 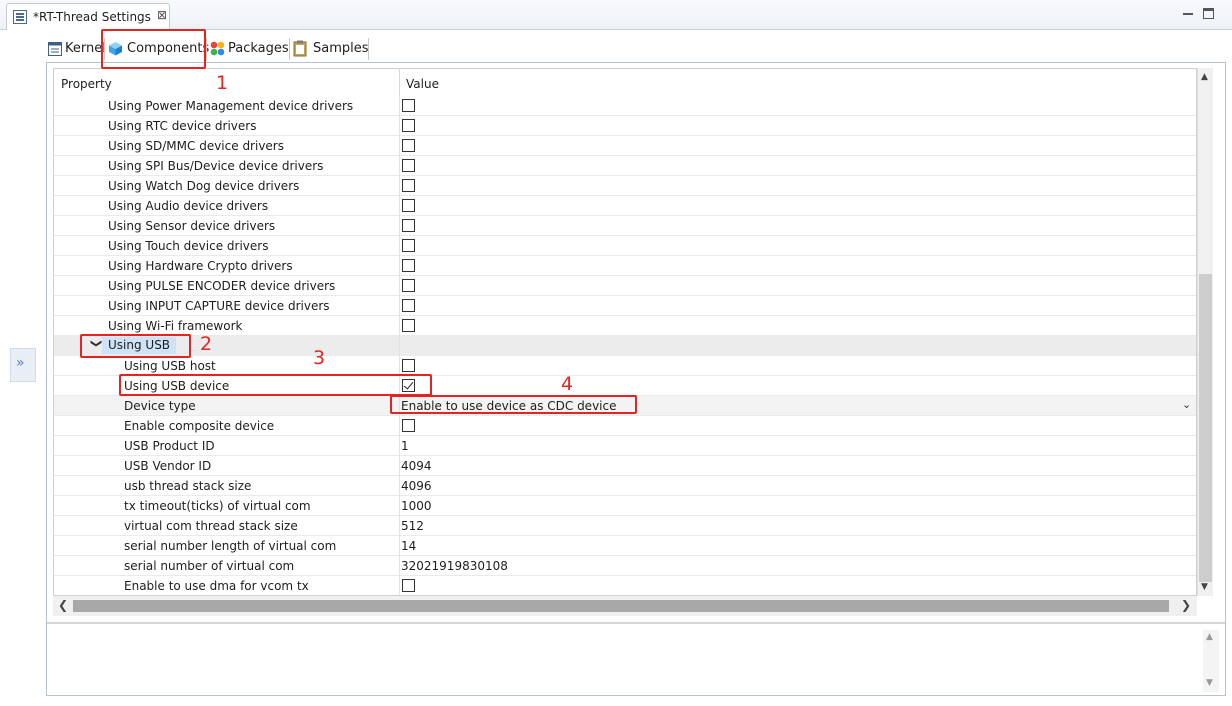 I want to click on property-label: Enable composite device, so click(x=199, y=426).